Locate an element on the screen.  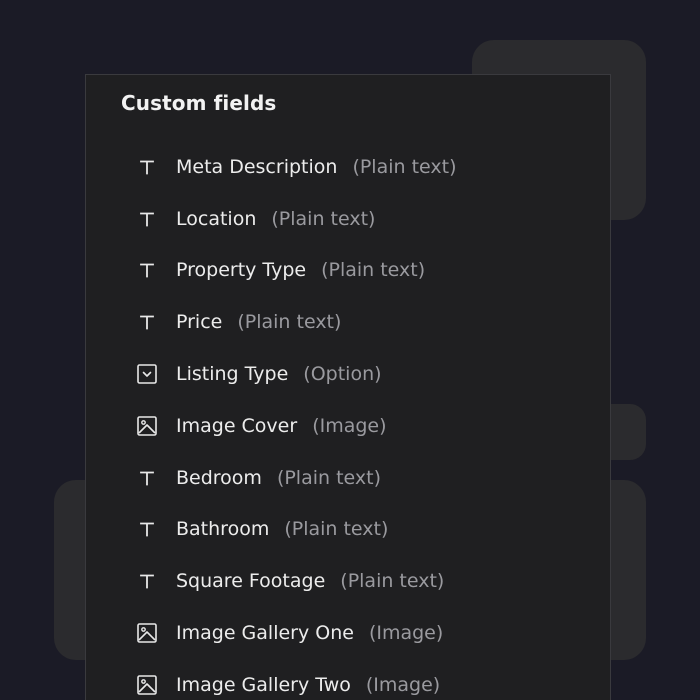
field-row: Property Type (Plain text) is located at coordinates (366, 271).